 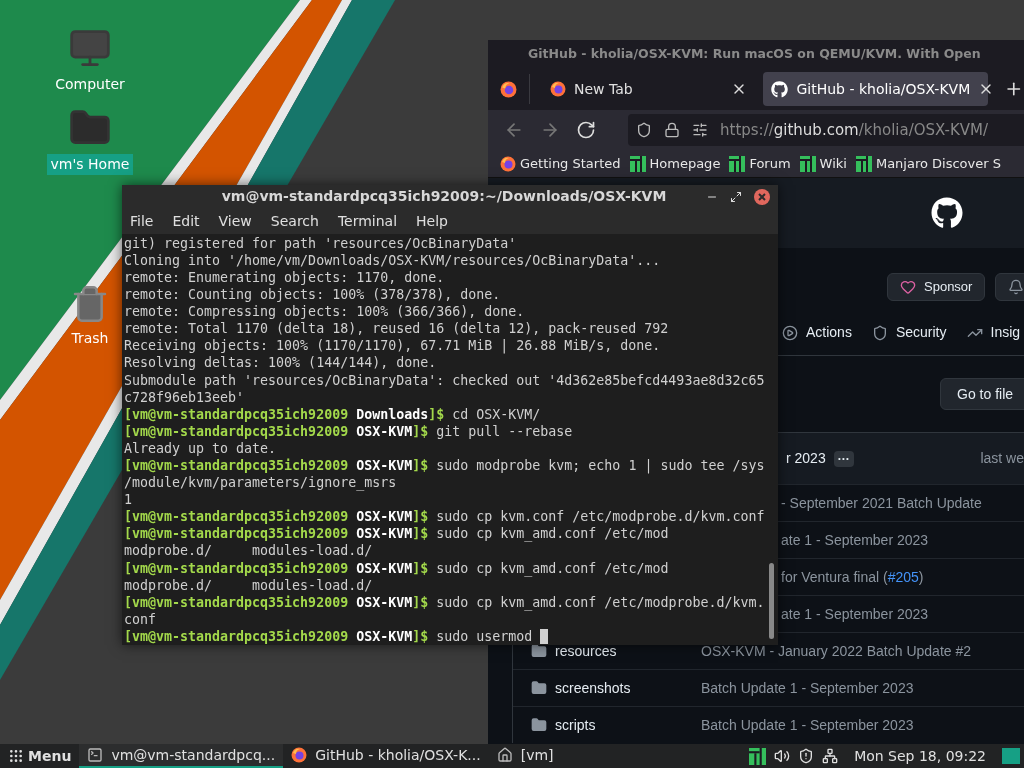 What do you see at coordinates (260, 483) in the screenshot?
I see `terminal-line: /module/kvm/parameters/ignore_msrs` at bounding box center [260, 483].